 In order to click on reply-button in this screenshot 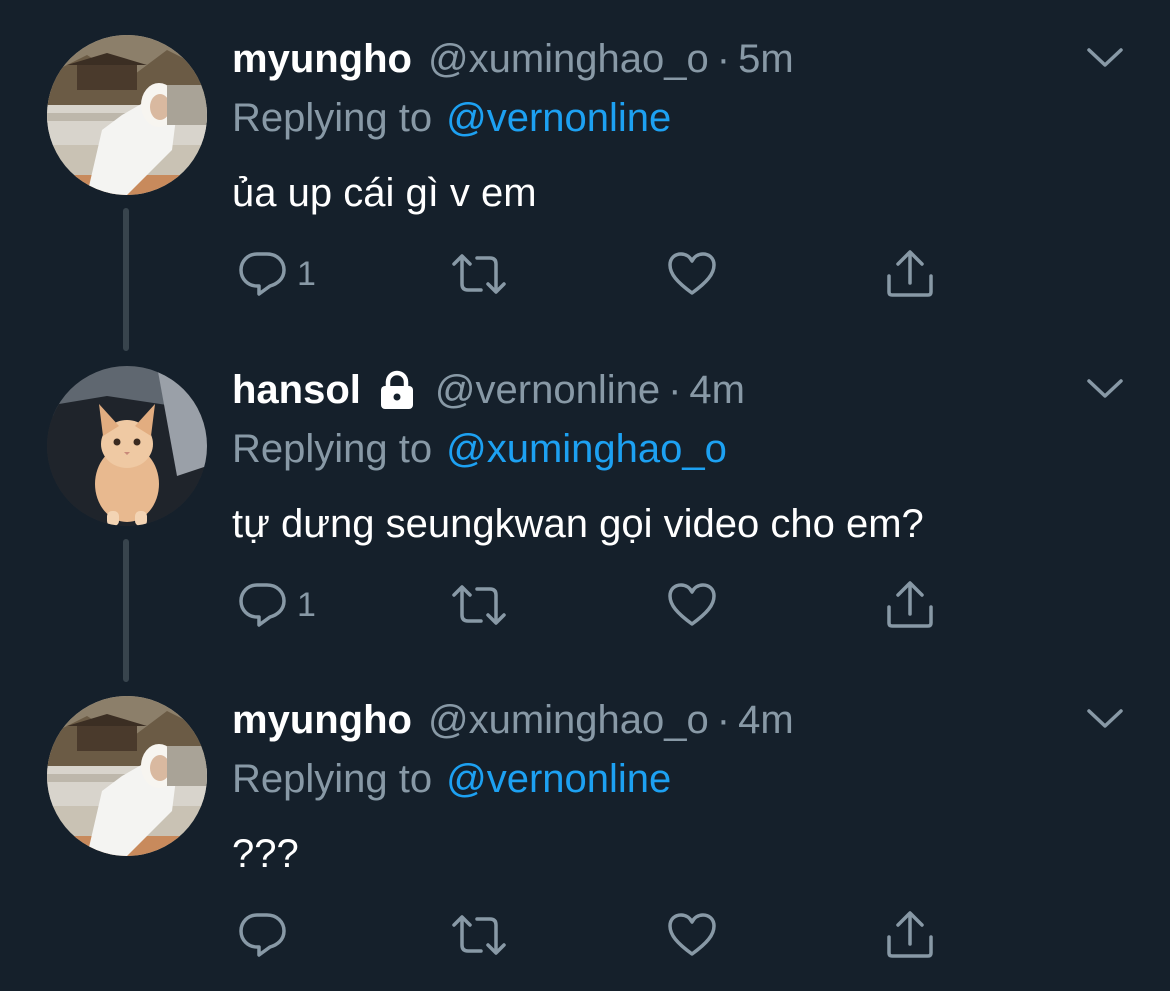, I will do `click(267, 935)`.